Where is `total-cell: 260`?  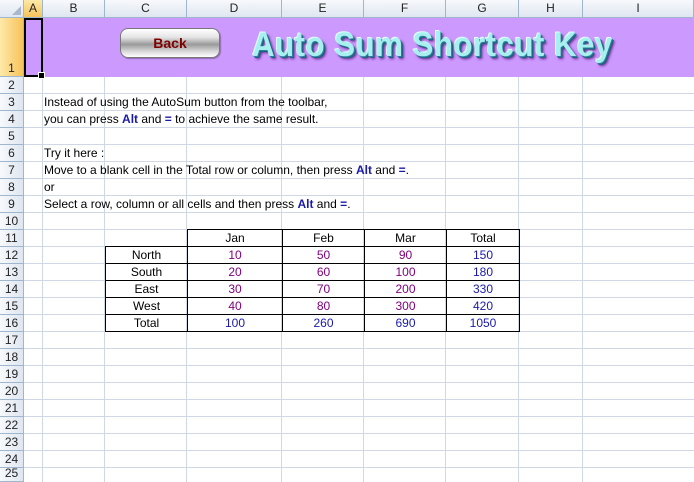
total-cell: 260 is located at coordinates (323, 323).